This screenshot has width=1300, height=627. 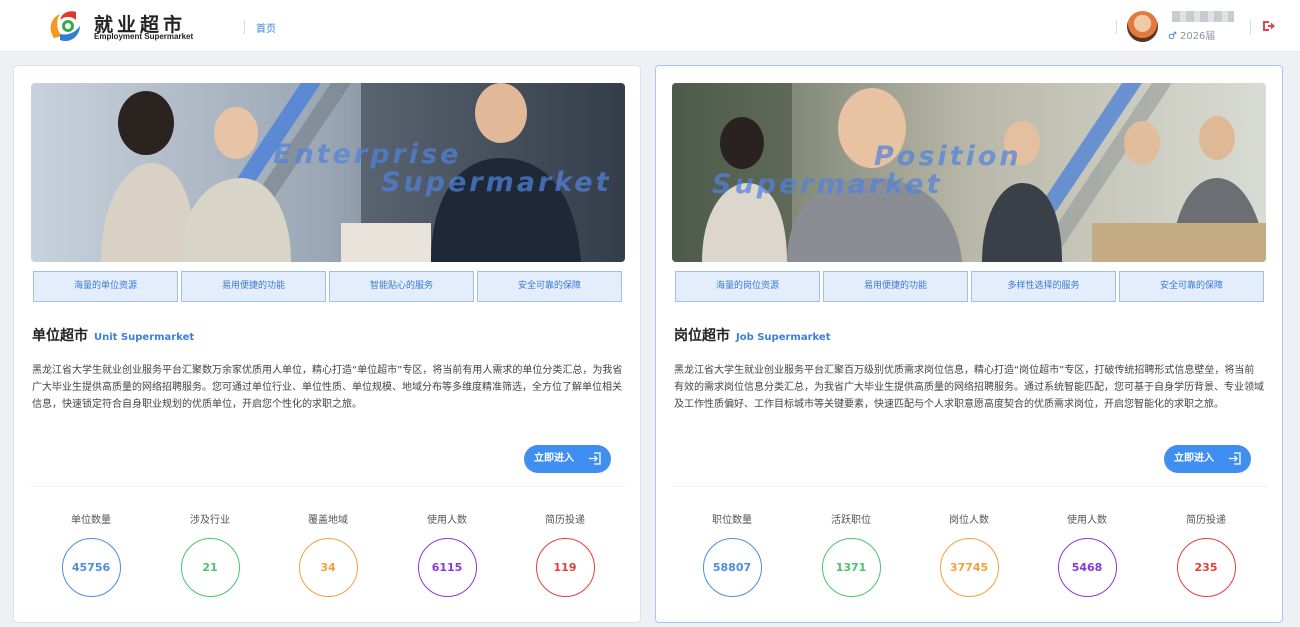 What do you see at coordinates (969, 567) in the screenshot?
I see `stat-value: 37745` at bounding box center [969, 567].